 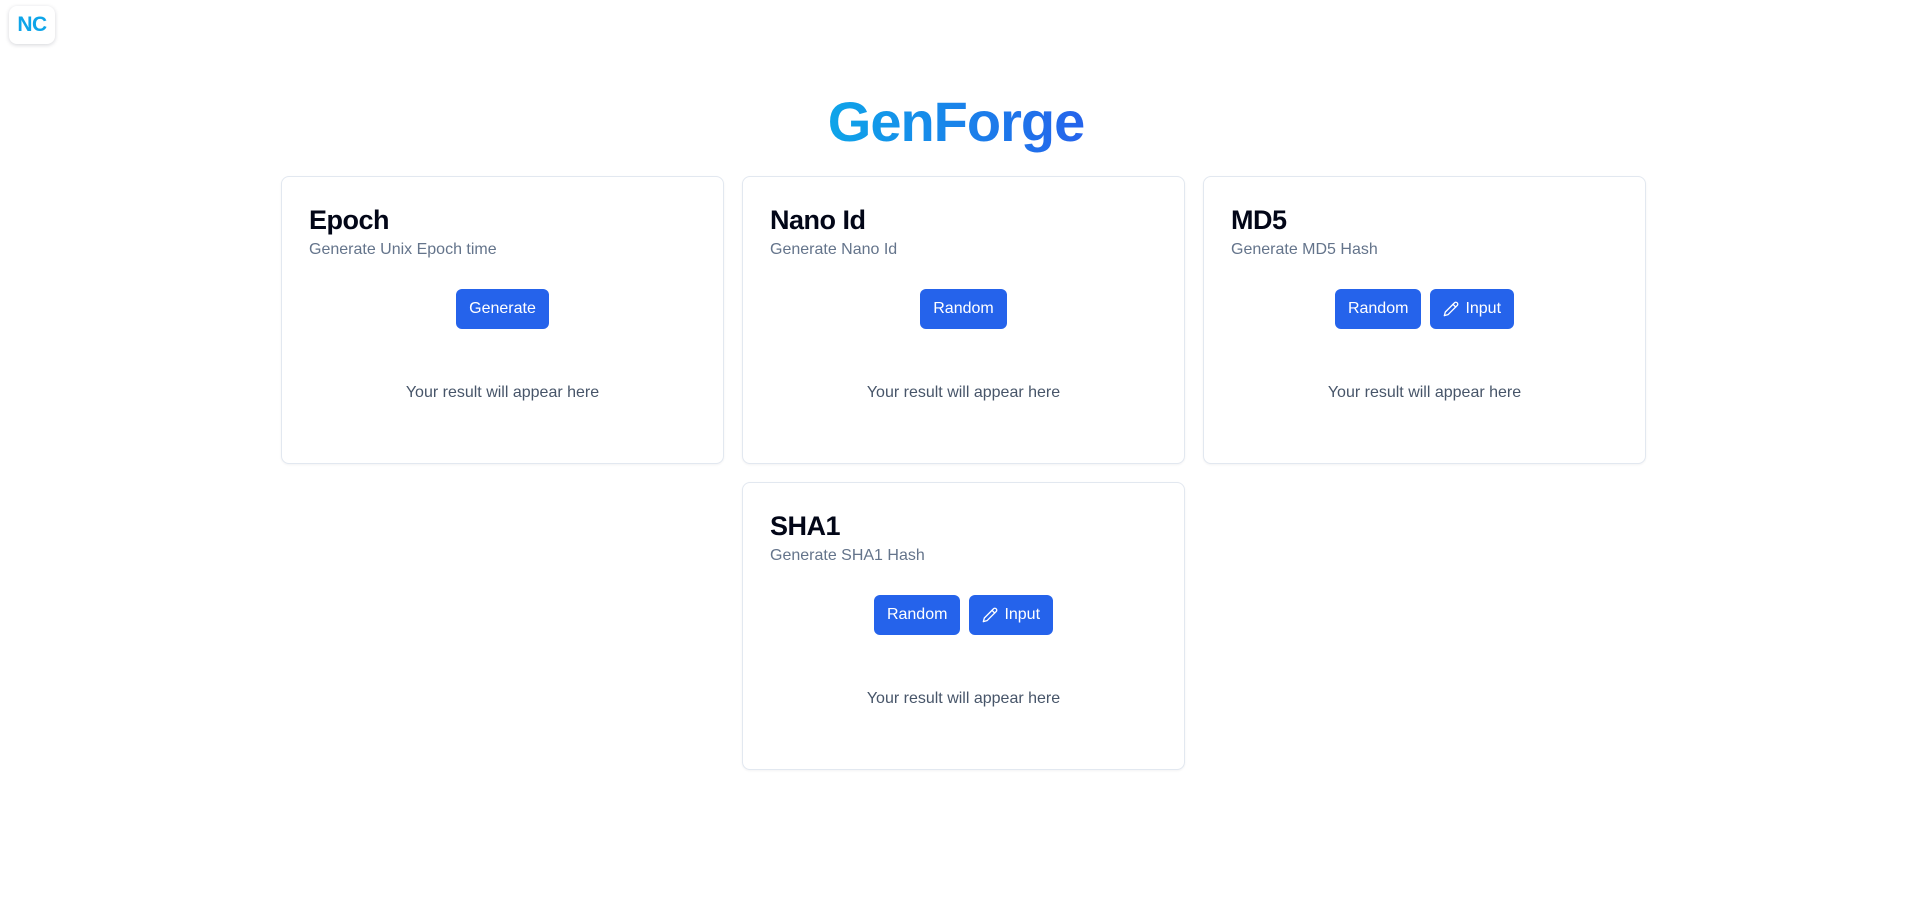 I want to click on card-actions: Random, so click(x=963, y=309).